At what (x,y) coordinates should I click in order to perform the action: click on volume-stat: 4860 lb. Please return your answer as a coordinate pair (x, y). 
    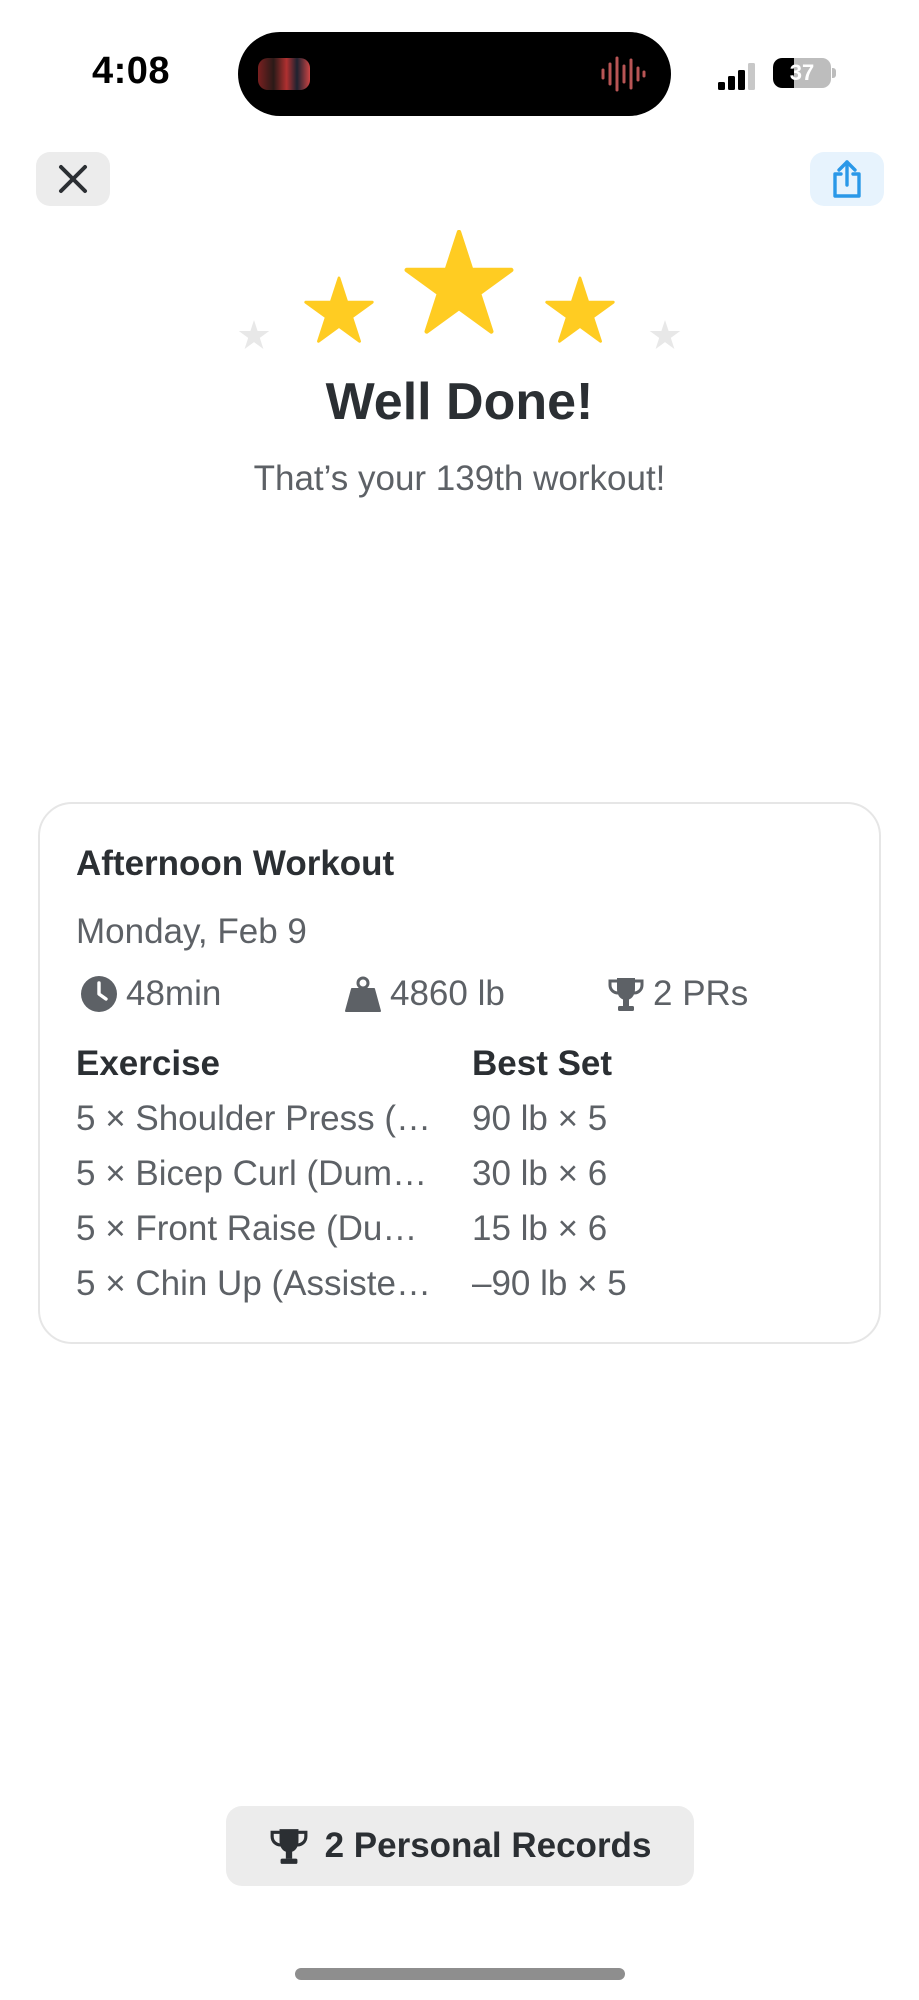
    Looking at the image, I should click on (424, 994).